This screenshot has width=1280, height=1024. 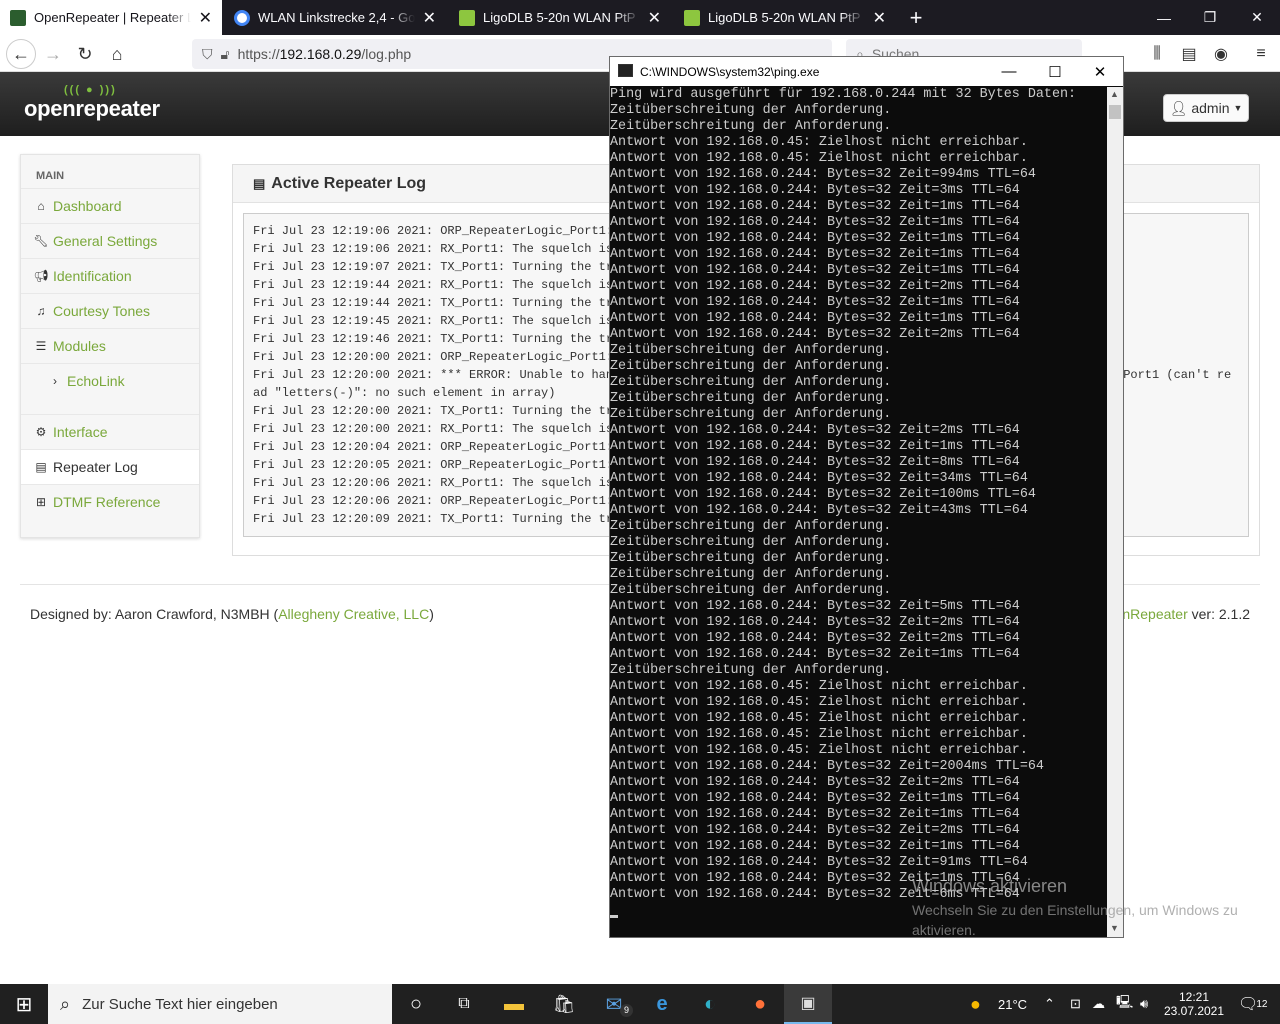 I want to click on sidebar-item-identification: 📢︎ Identification, so click(x=110, y=275).